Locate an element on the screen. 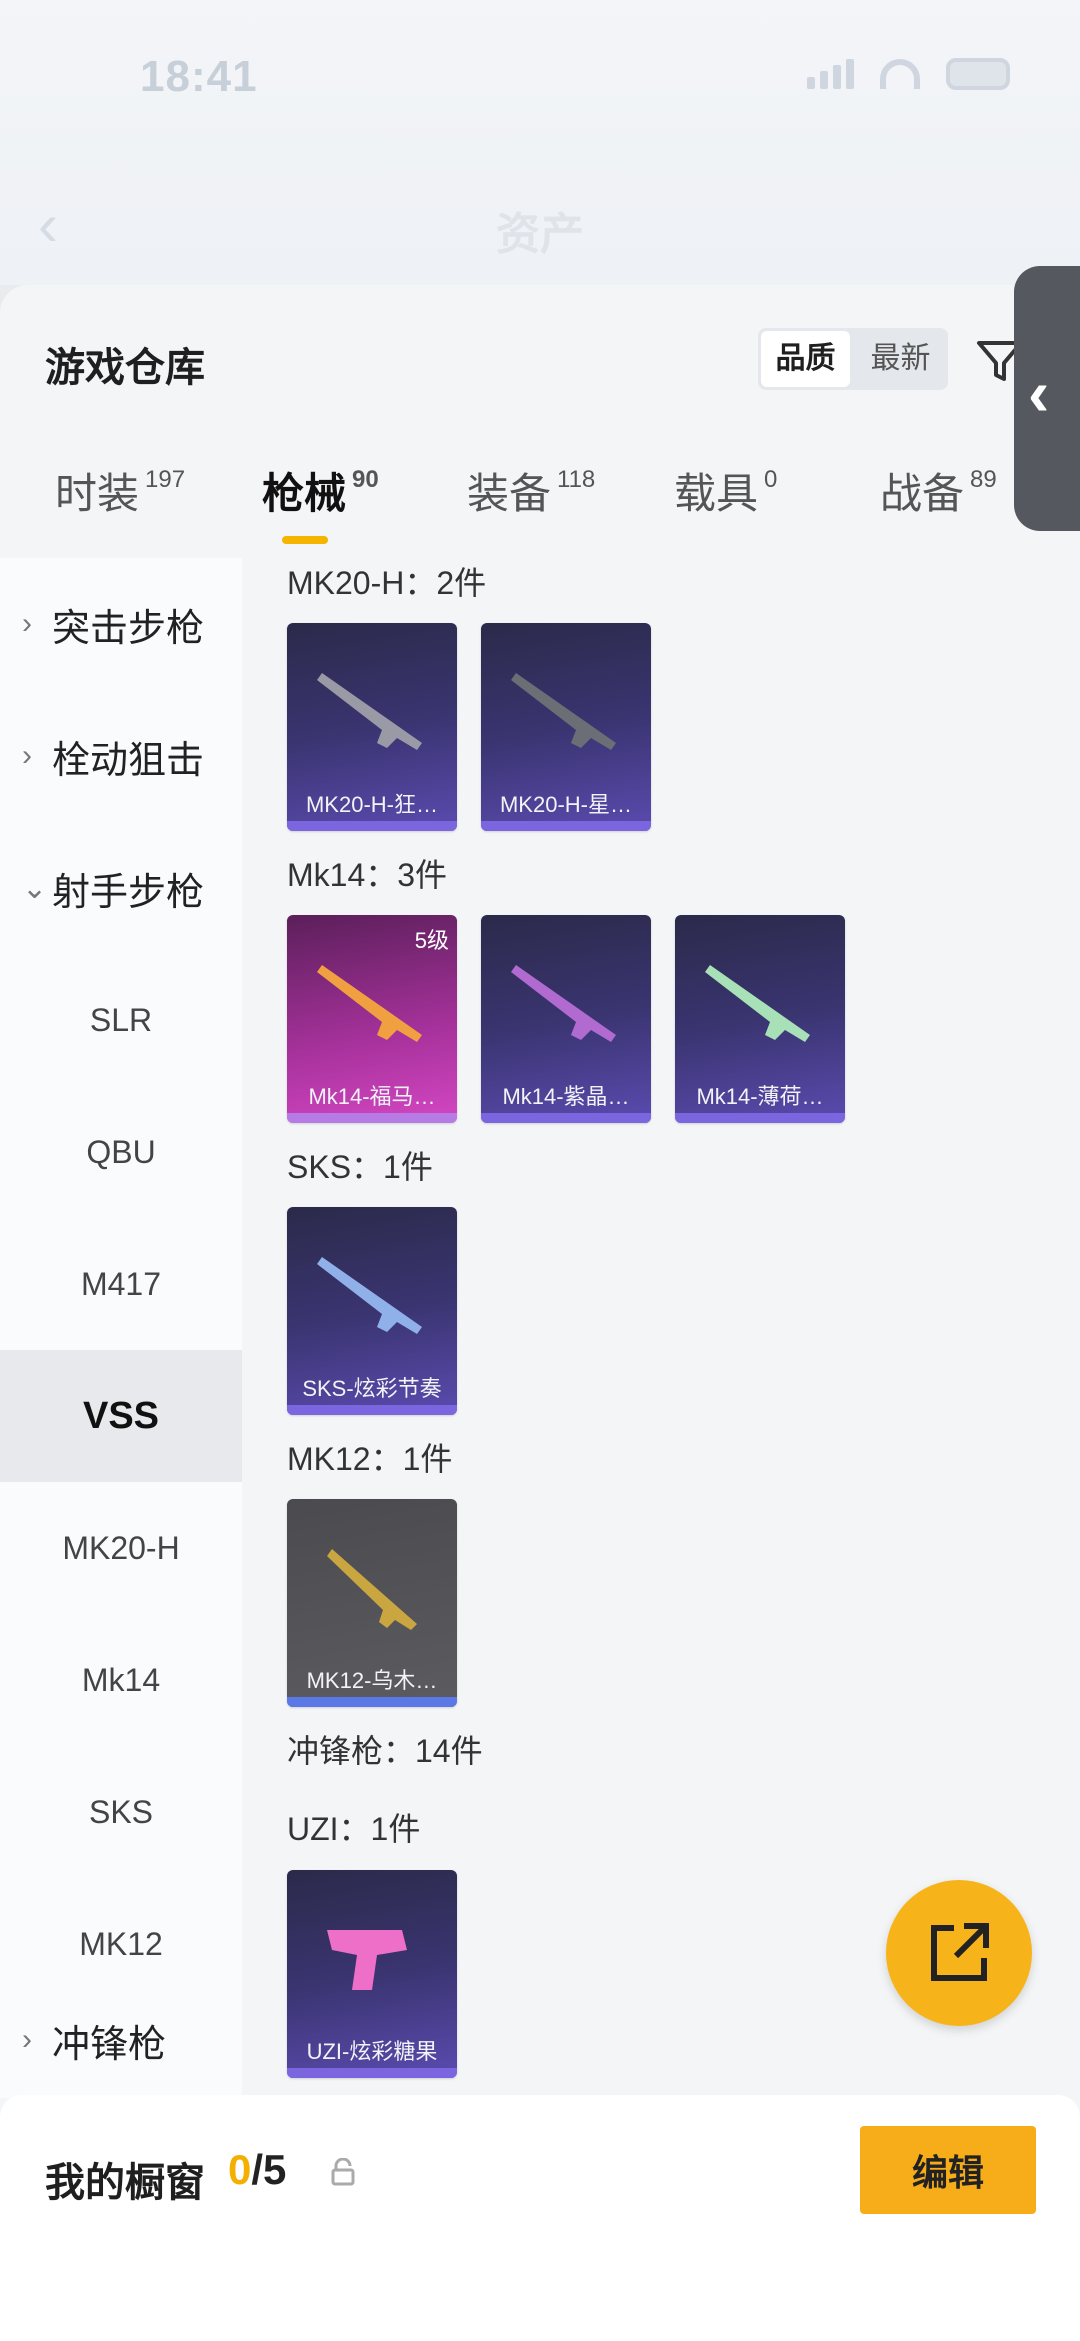 This screenshot has width=1080, height=2341. showcase-label: 我的橱窗 is located at coordinates (125, 2183).